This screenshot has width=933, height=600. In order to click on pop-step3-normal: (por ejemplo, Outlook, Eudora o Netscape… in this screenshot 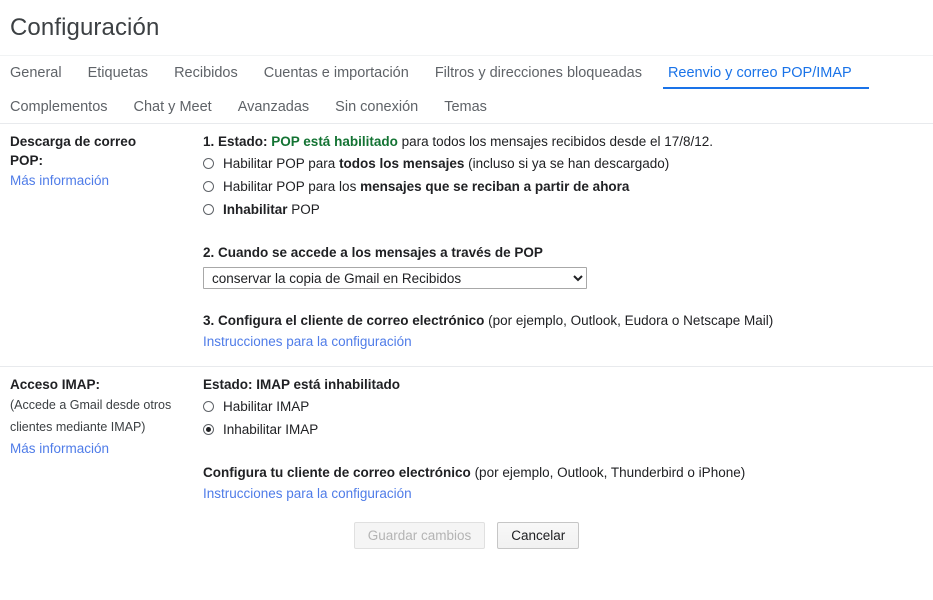, I will do `click(629, 320)`.